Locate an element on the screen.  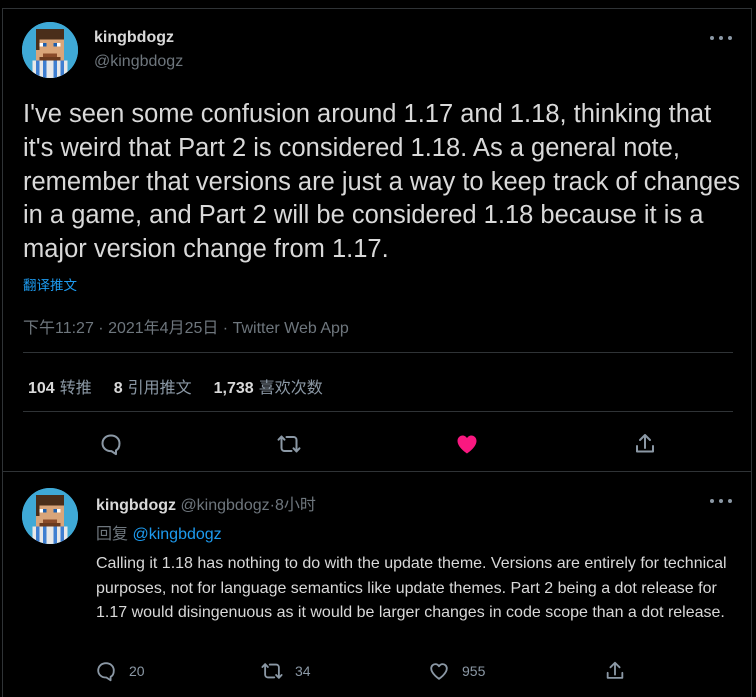
retweet-count: 34 is located at coordinates (303, 671).